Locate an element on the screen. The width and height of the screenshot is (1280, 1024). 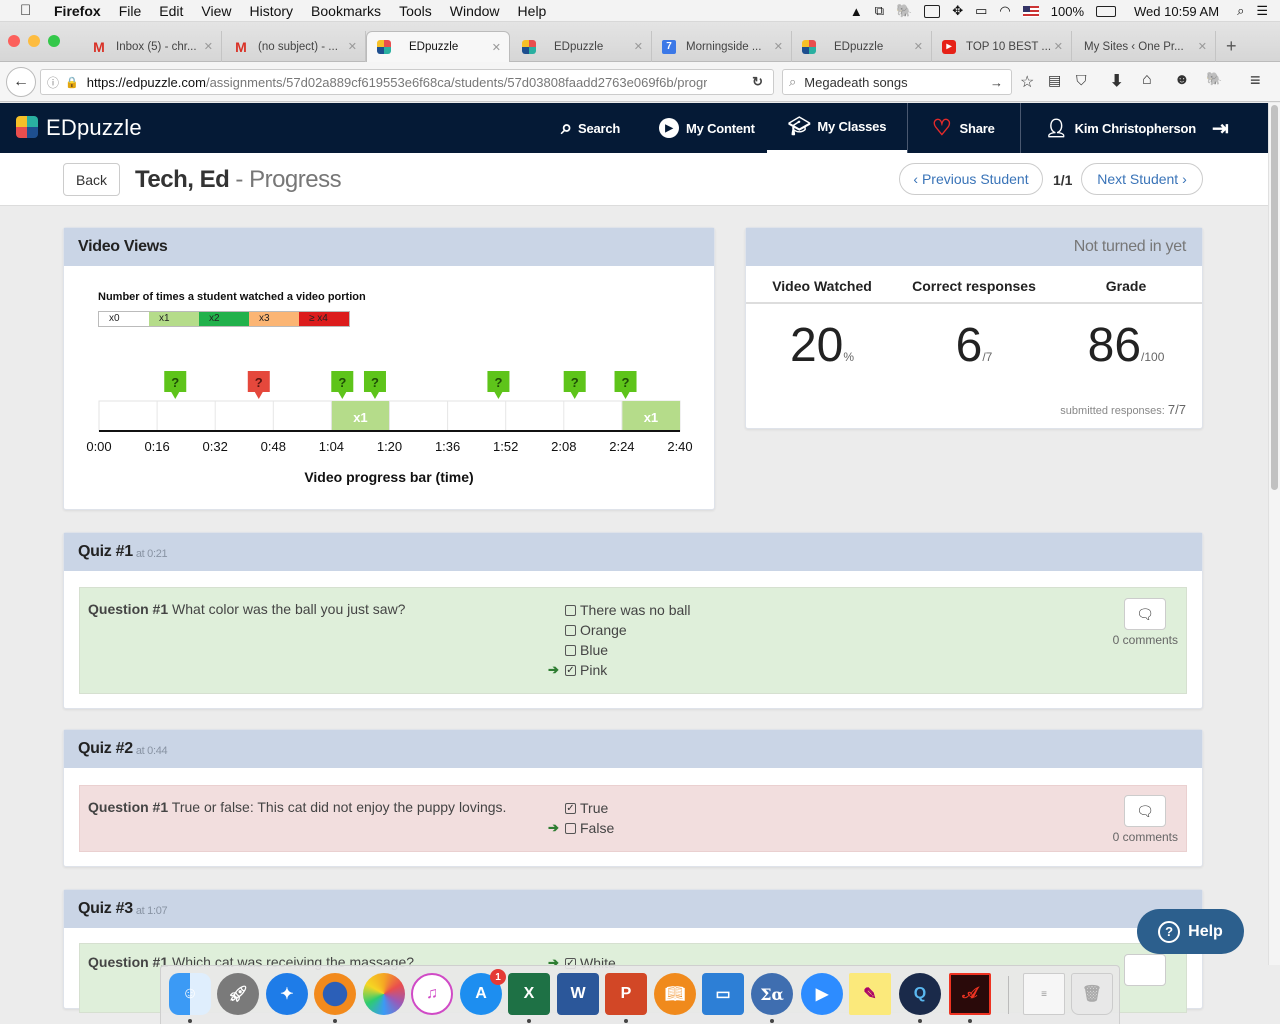
page-scrollbar is located at coordinates (1274, 534).